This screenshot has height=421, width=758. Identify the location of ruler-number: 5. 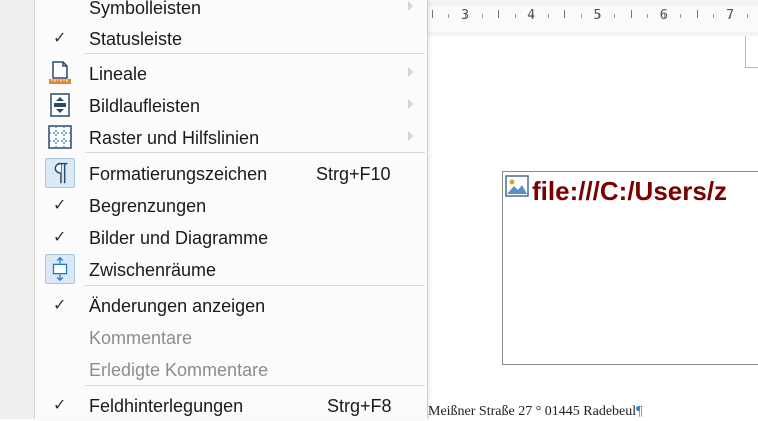
(597, 15).